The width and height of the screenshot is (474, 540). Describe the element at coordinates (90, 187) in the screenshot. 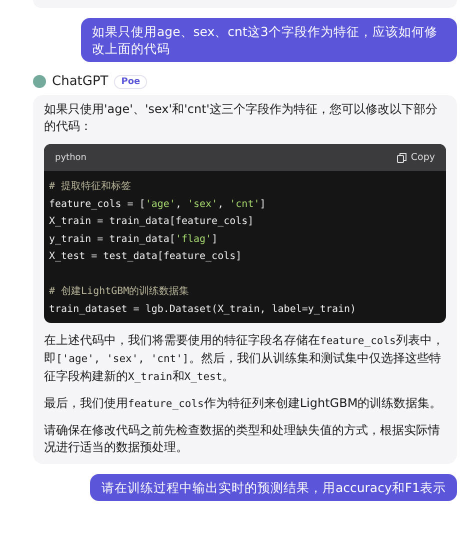

I see `code-line: # 提取特征和标签` at that location.